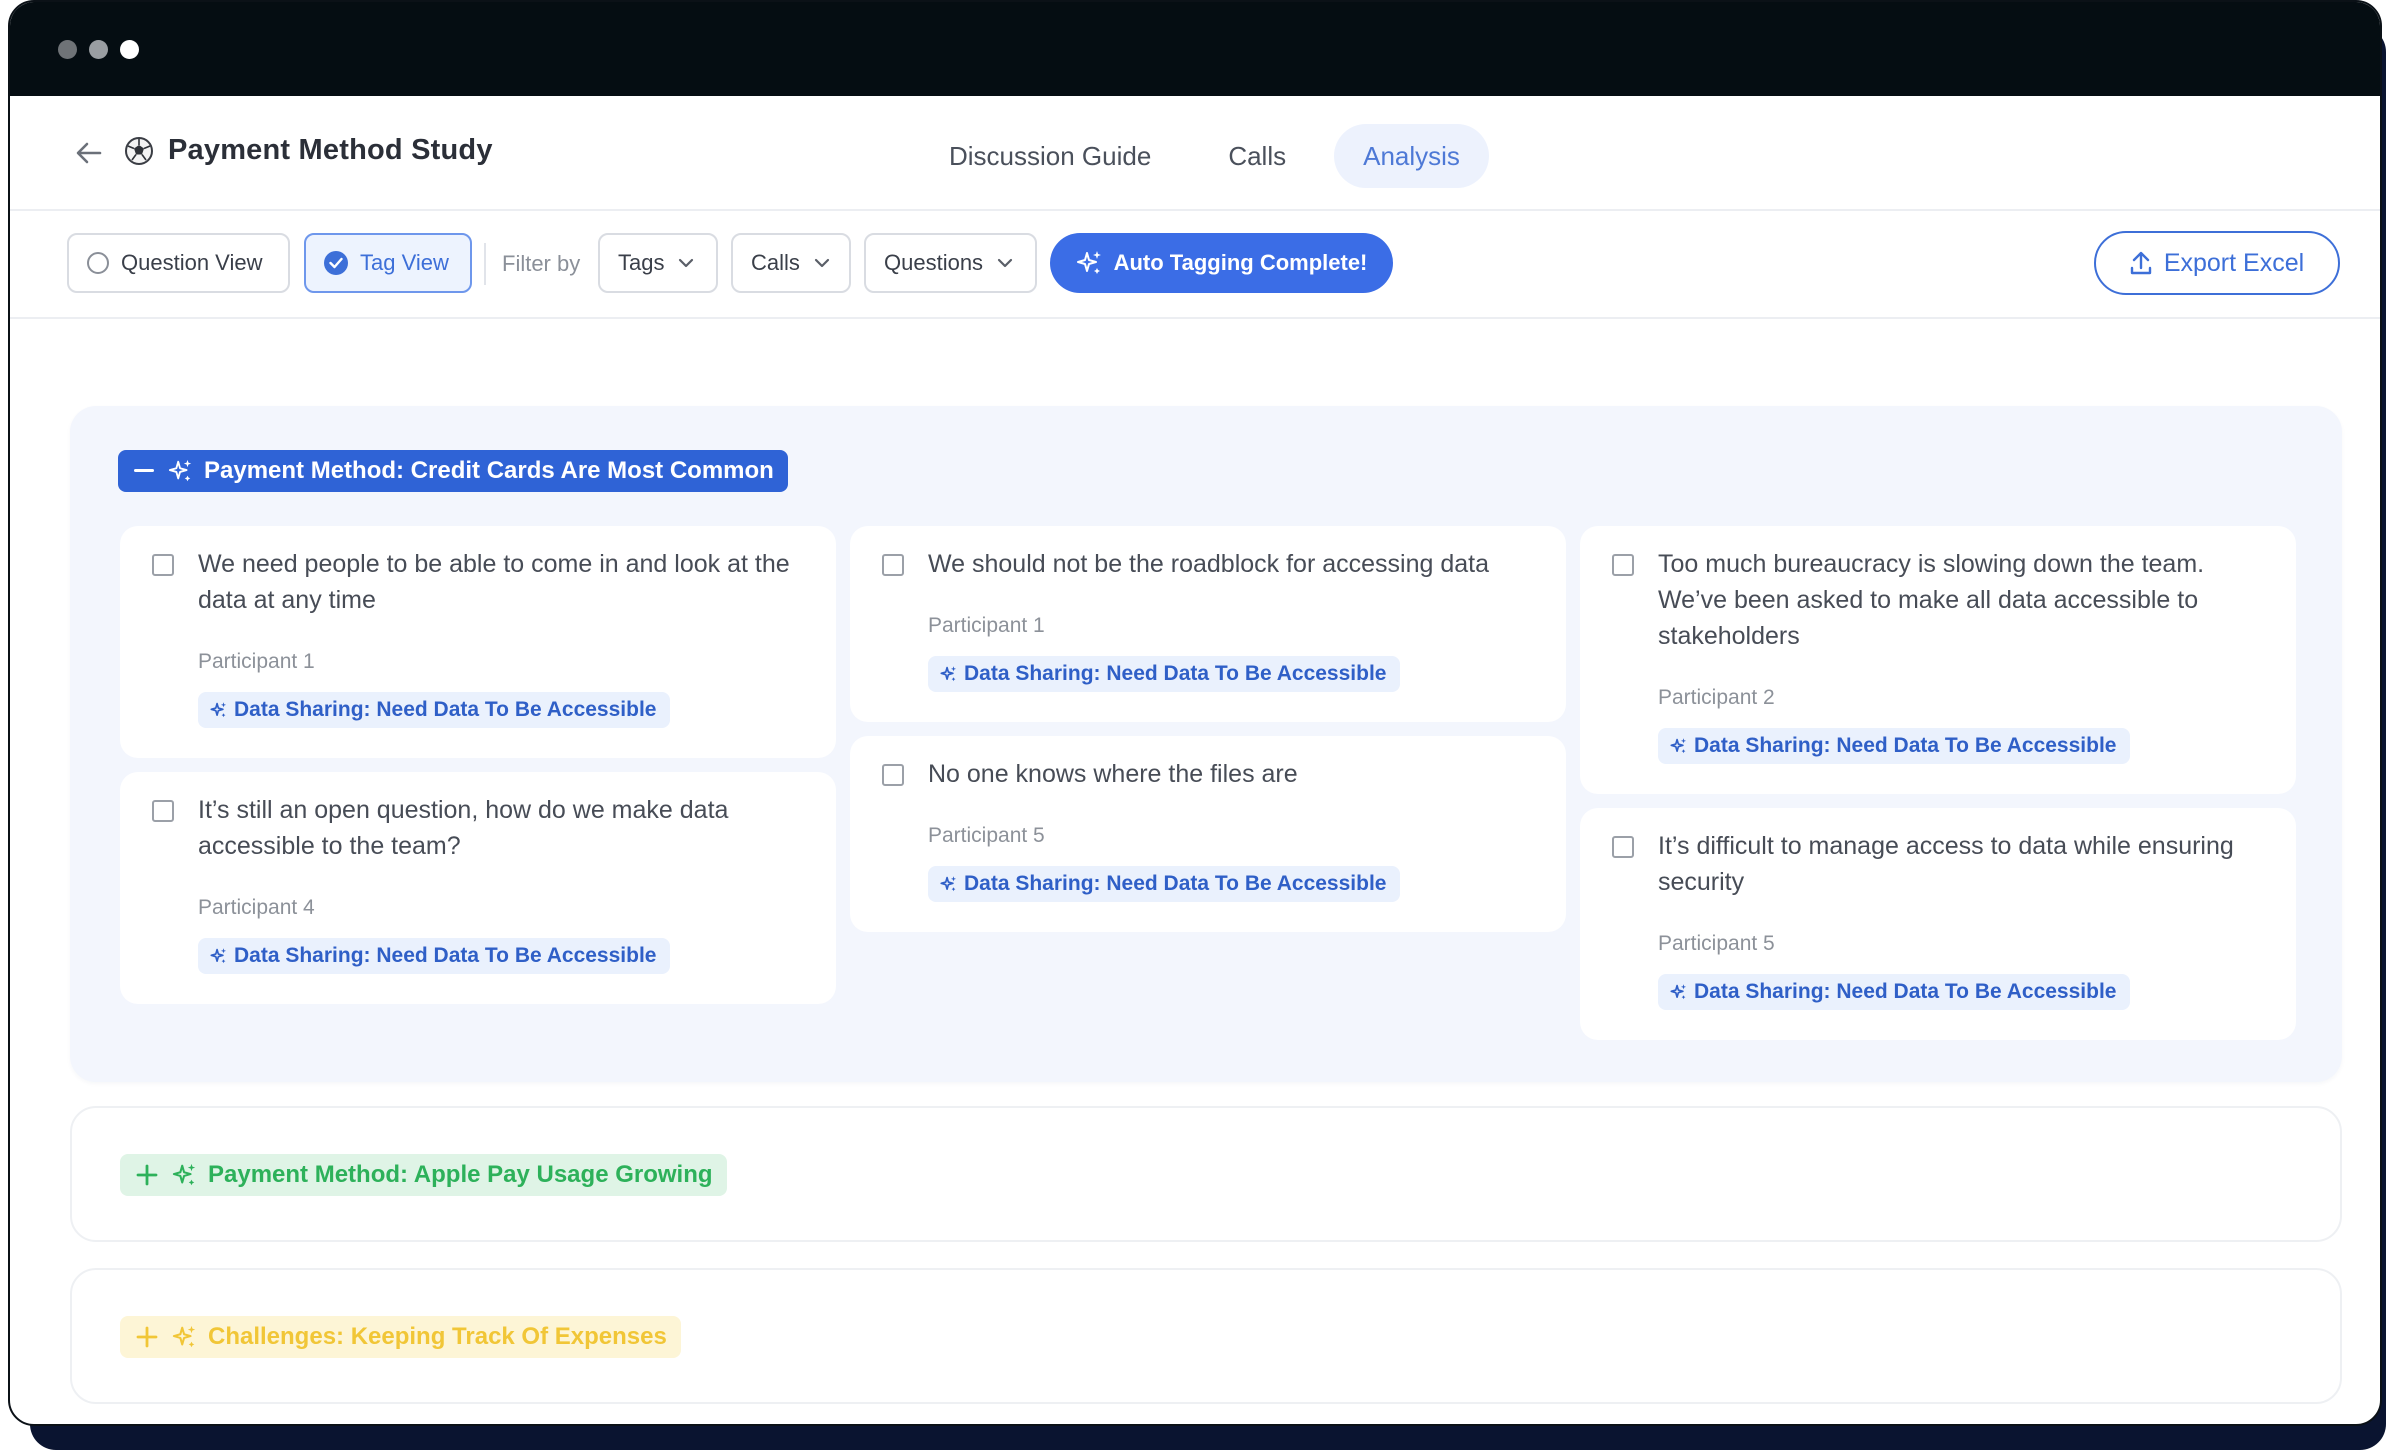 This screenshot has width=2408, height=1452. I want to click on tags-filter-dropdown: Tags, so click(658, 263).